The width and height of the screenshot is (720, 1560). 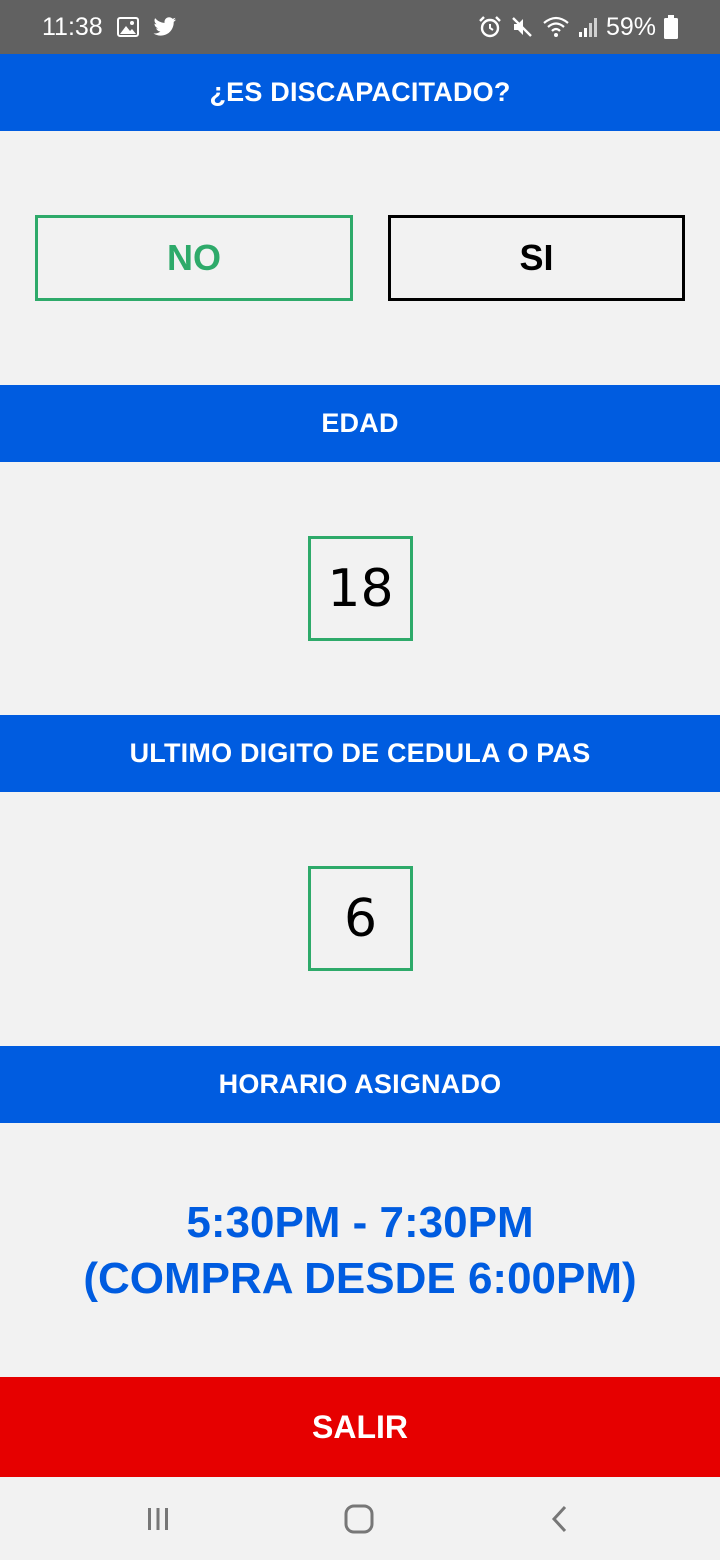 What do you see at coordinates (165, 27) in the screenshot?
I see `twitter-icon` at bounding box center [165, 27].